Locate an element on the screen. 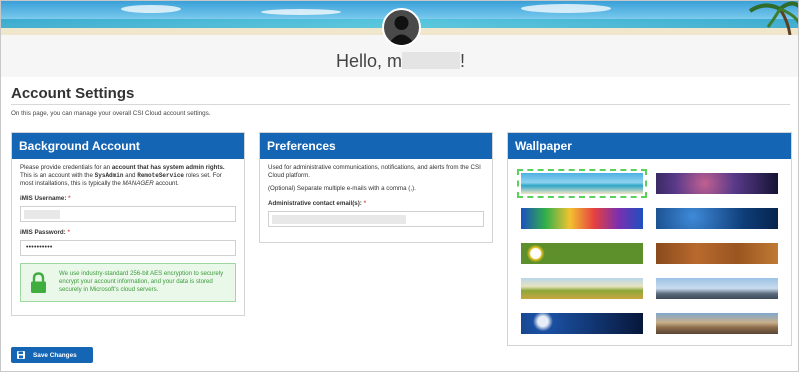 The image size is (799, 372). wallpaper-blue-sparkle is located at coordinates (717, 218).